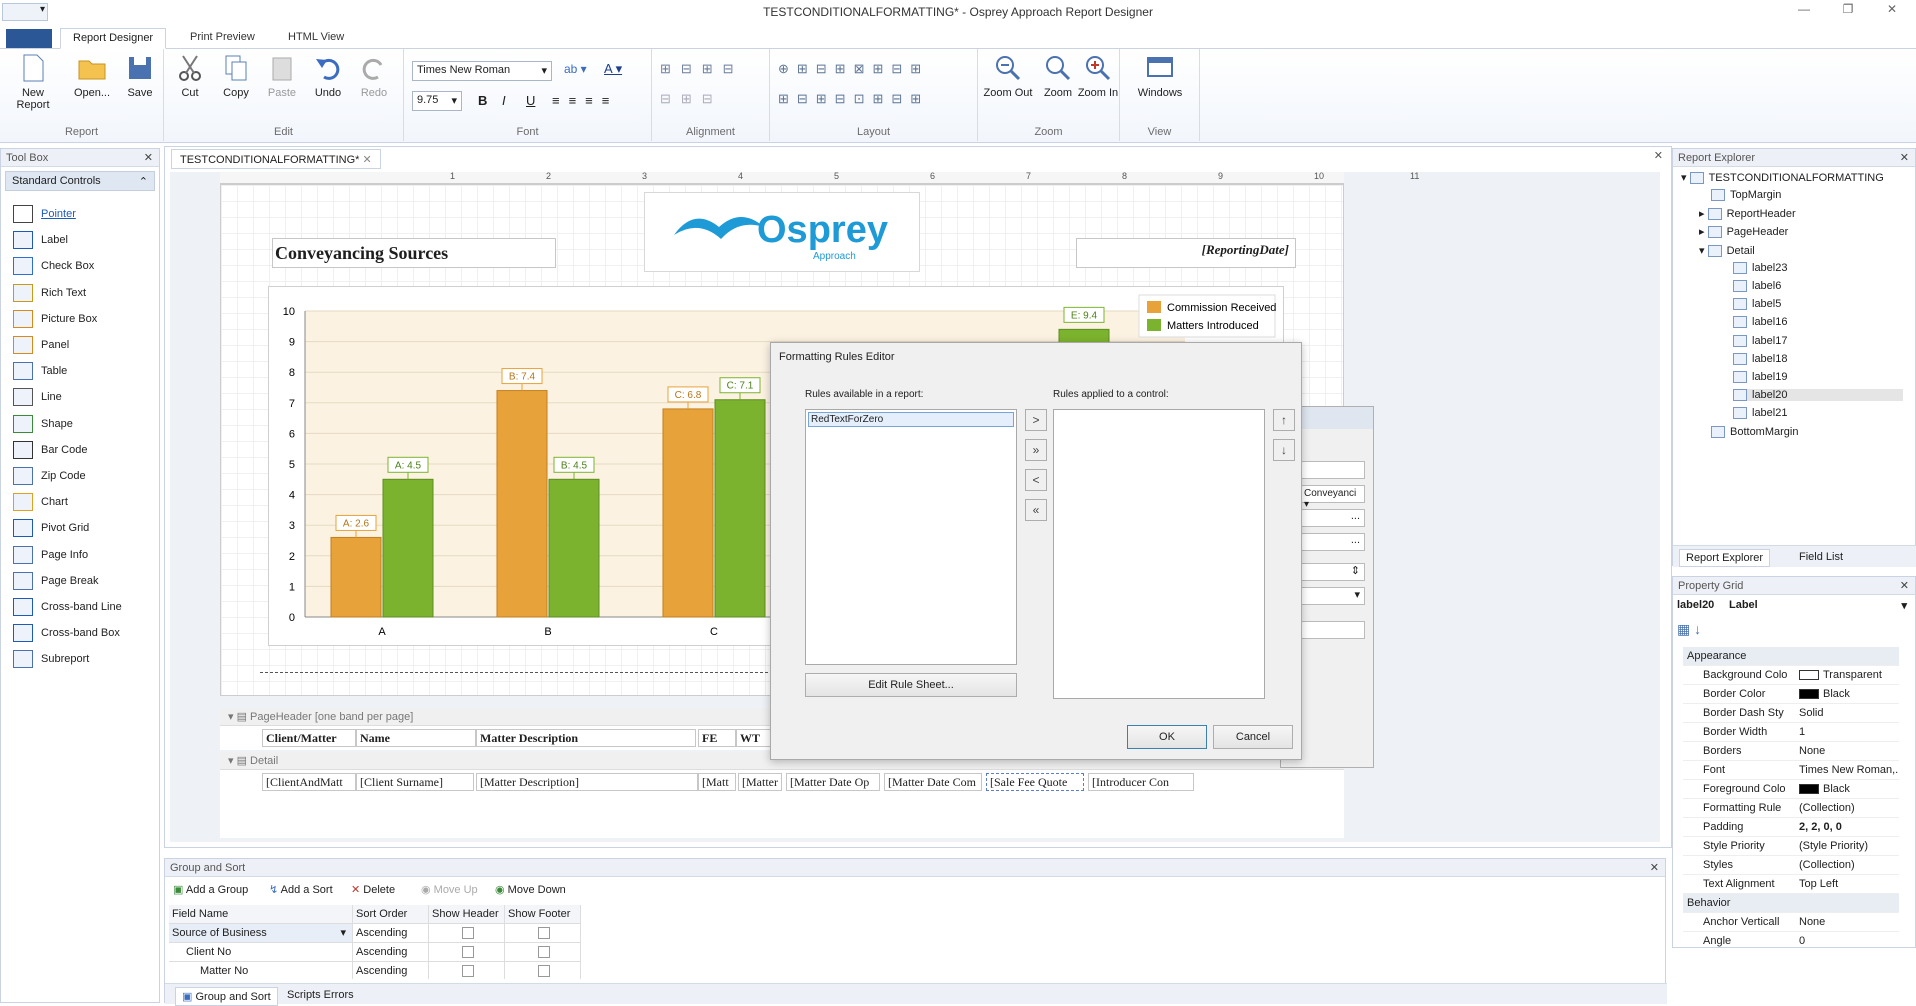  I want to click on property-row: Angle 0, so click(1791, 939).